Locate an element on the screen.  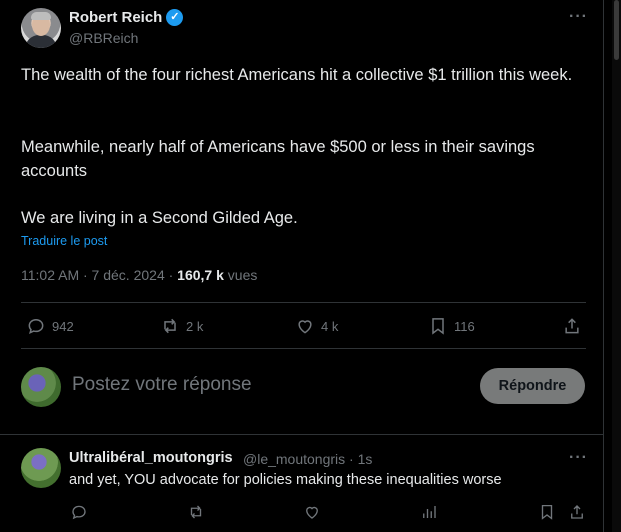
scrollbar-thumb is located at coordinates (616, 30).